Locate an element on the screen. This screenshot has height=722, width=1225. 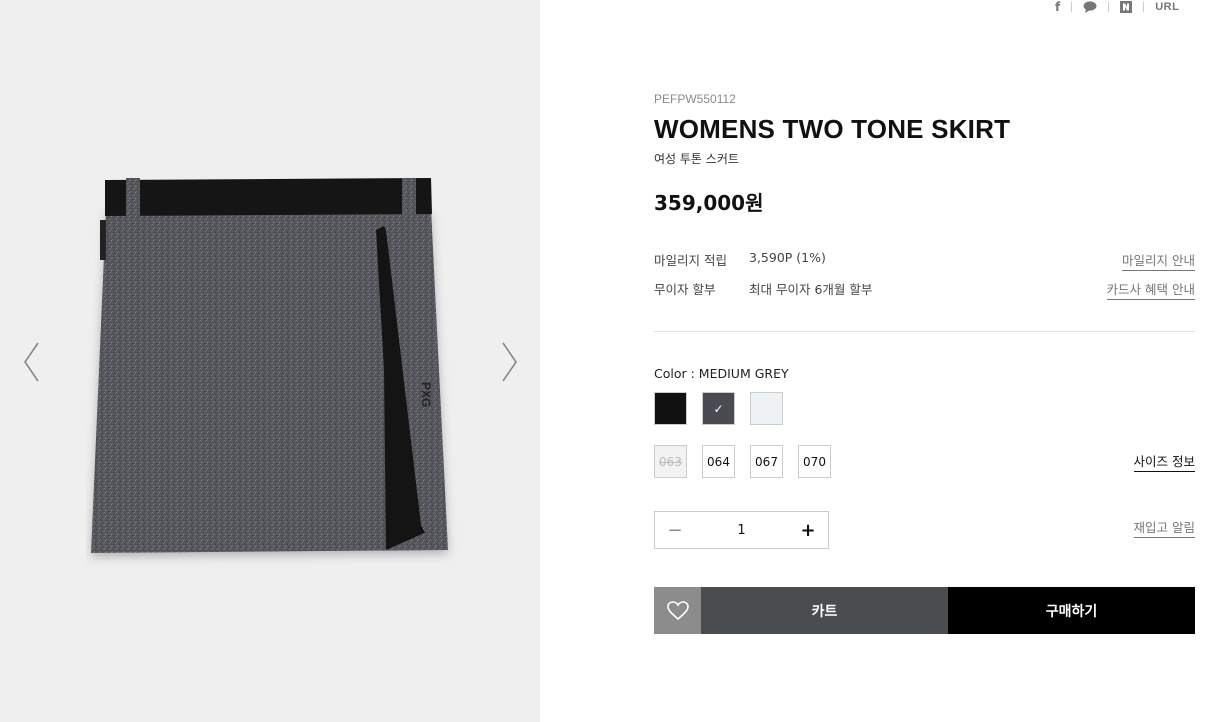
card-benefit-link: 카드사 혜택 안내 is located at coordinates (1150, 289).